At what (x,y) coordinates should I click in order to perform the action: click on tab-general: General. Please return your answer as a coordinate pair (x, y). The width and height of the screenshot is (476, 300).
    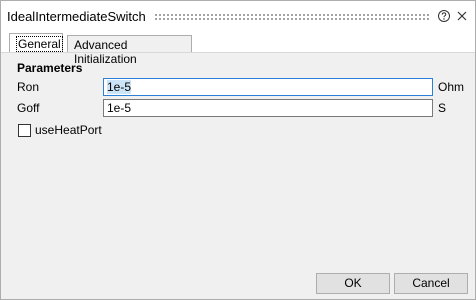
    Looking at the image, I should click on (36, 43).